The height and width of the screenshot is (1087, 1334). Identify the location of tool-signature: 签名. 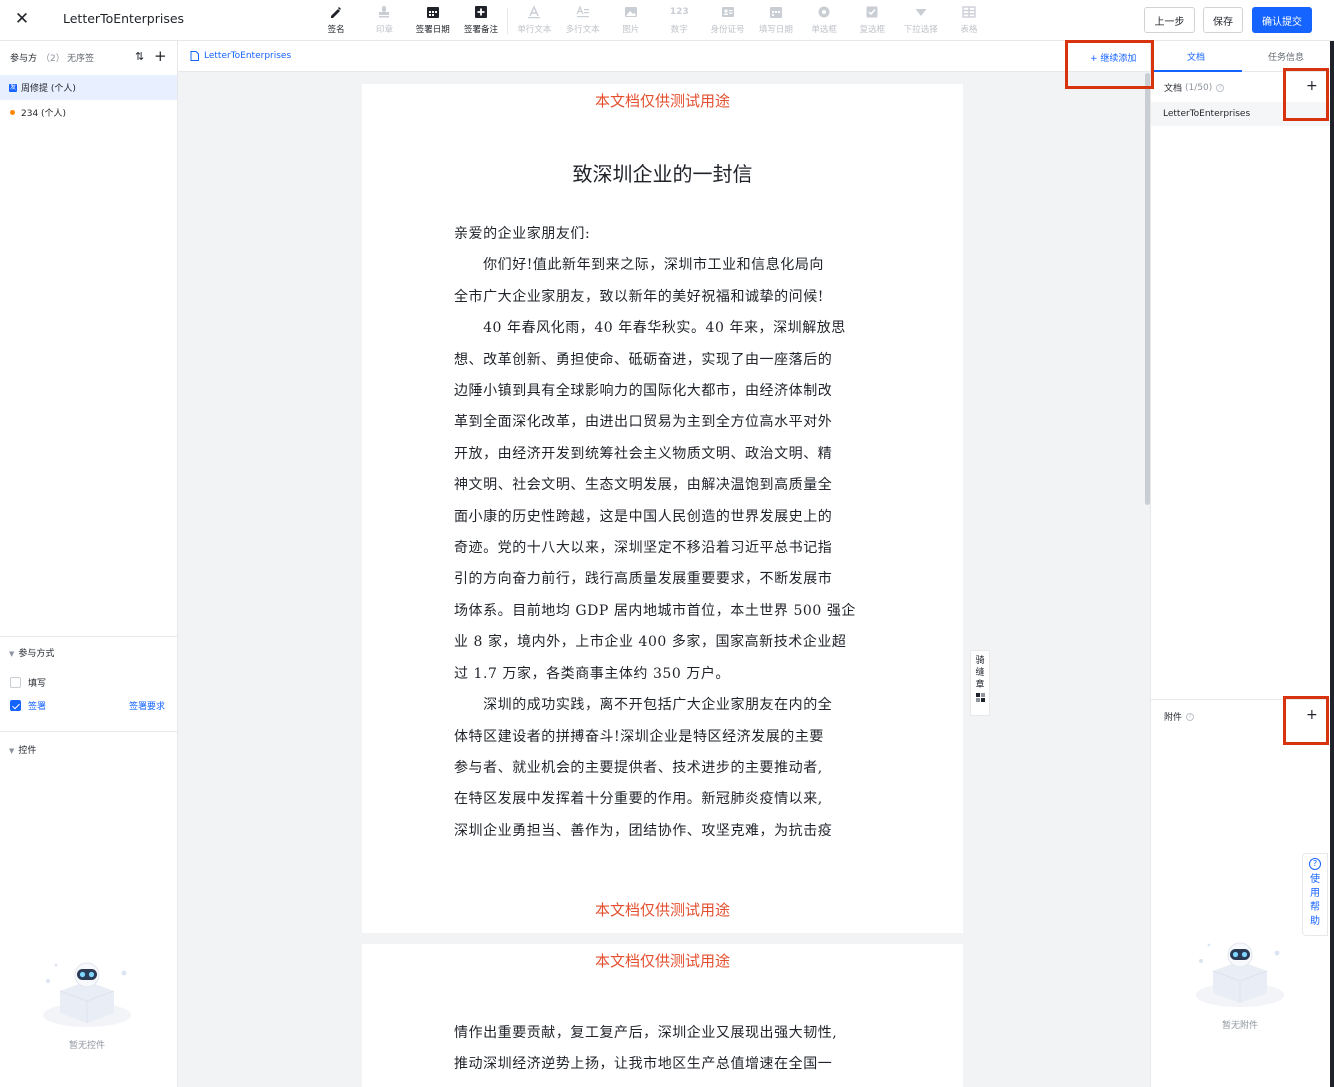
(336, 20).